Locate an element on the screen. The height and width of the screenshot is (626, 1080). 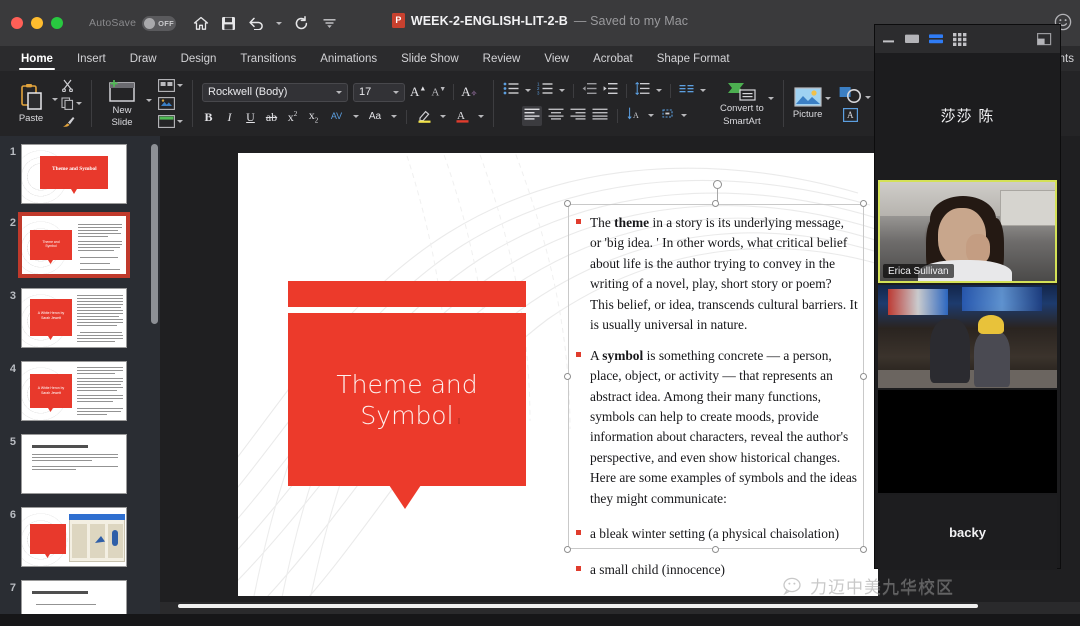
font-color-button: A is located at coordinates (462, 117).